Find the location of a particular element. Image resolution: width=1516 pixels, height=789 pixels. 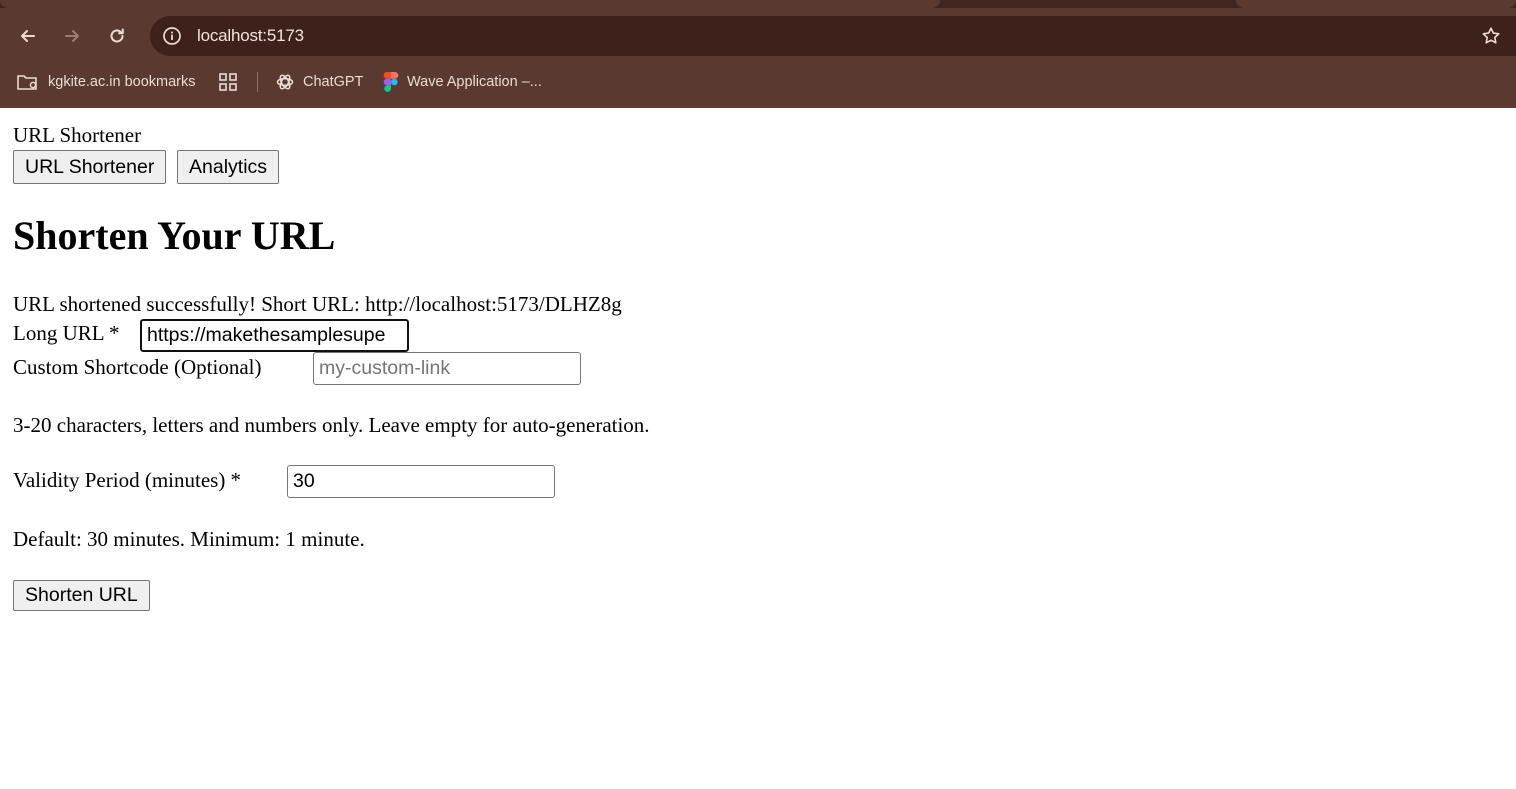

forward-button is located at coordinates (72, 36).